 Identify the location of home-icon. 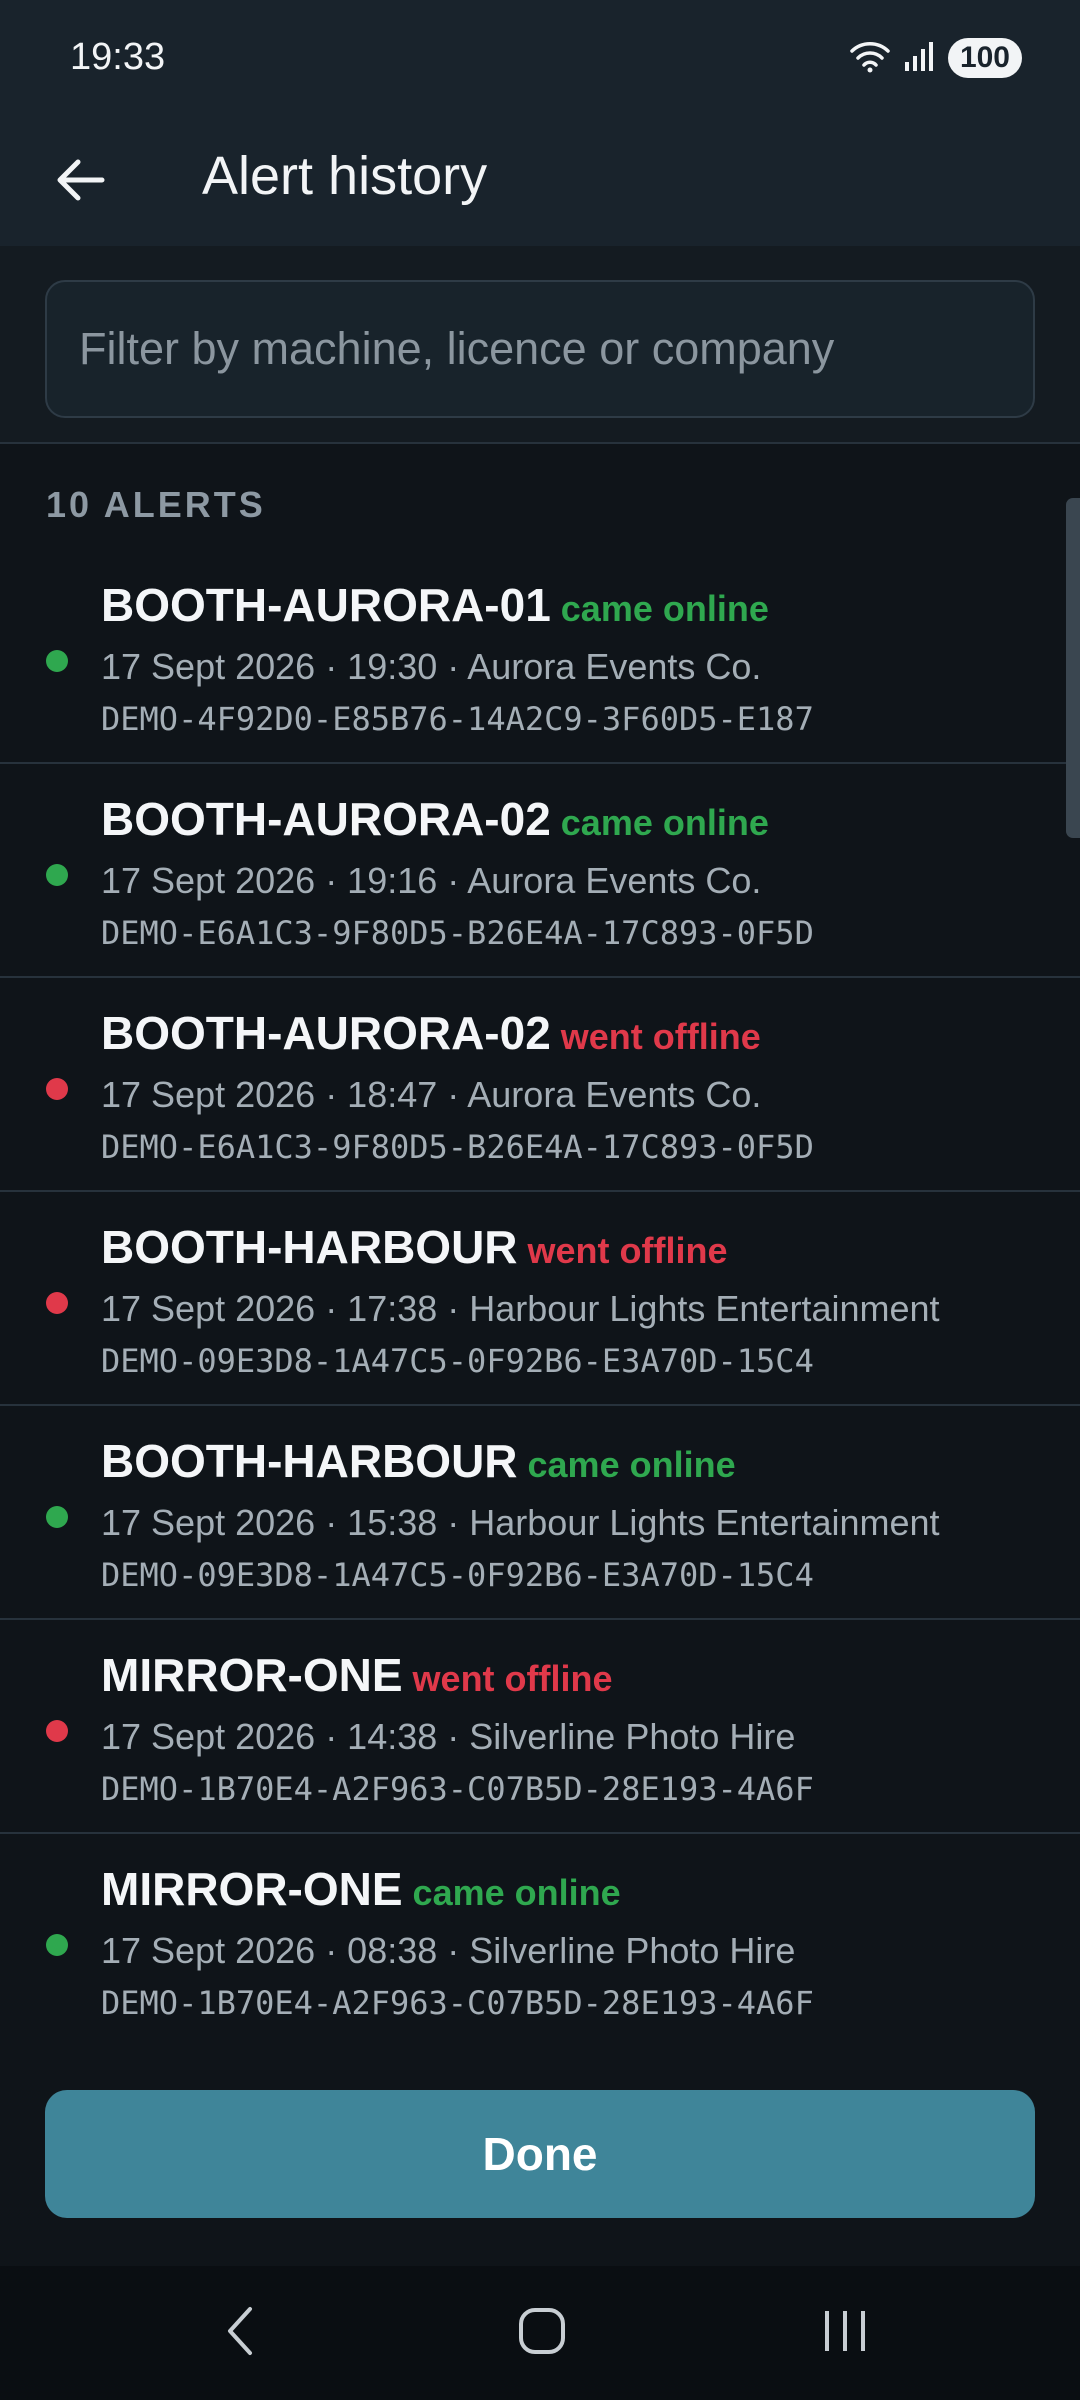
(542, 2333).